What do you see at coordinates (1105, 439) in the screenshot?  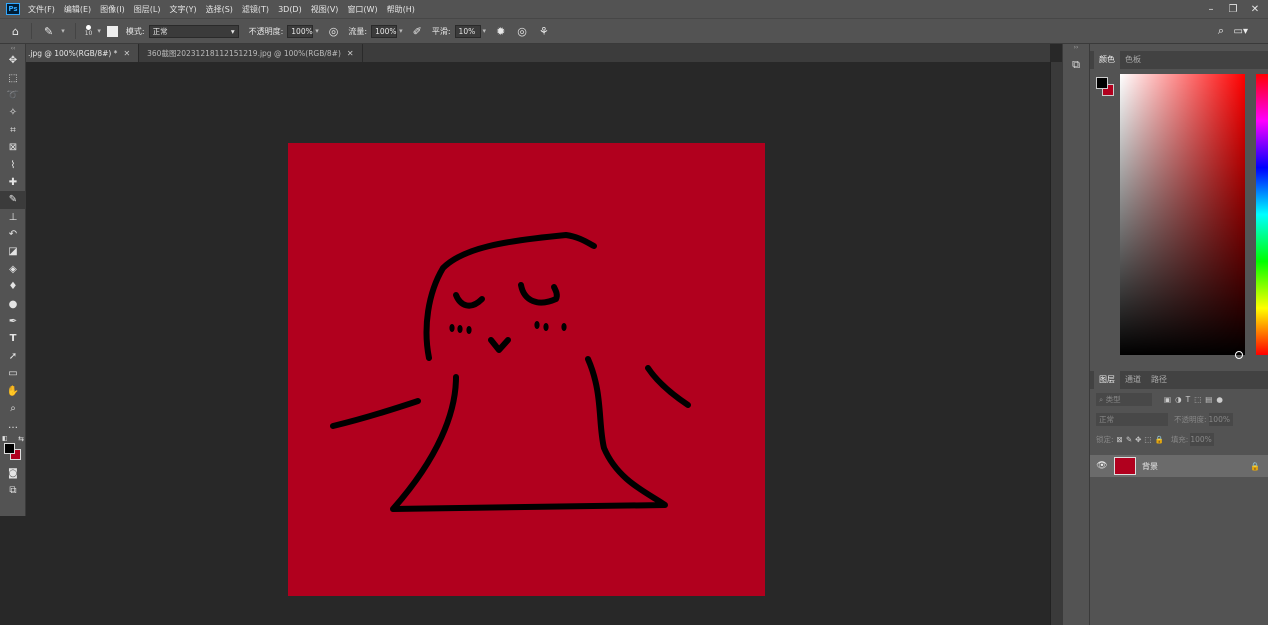 I see `lock-label: 锁定:` at bounding box center [1105, 439].